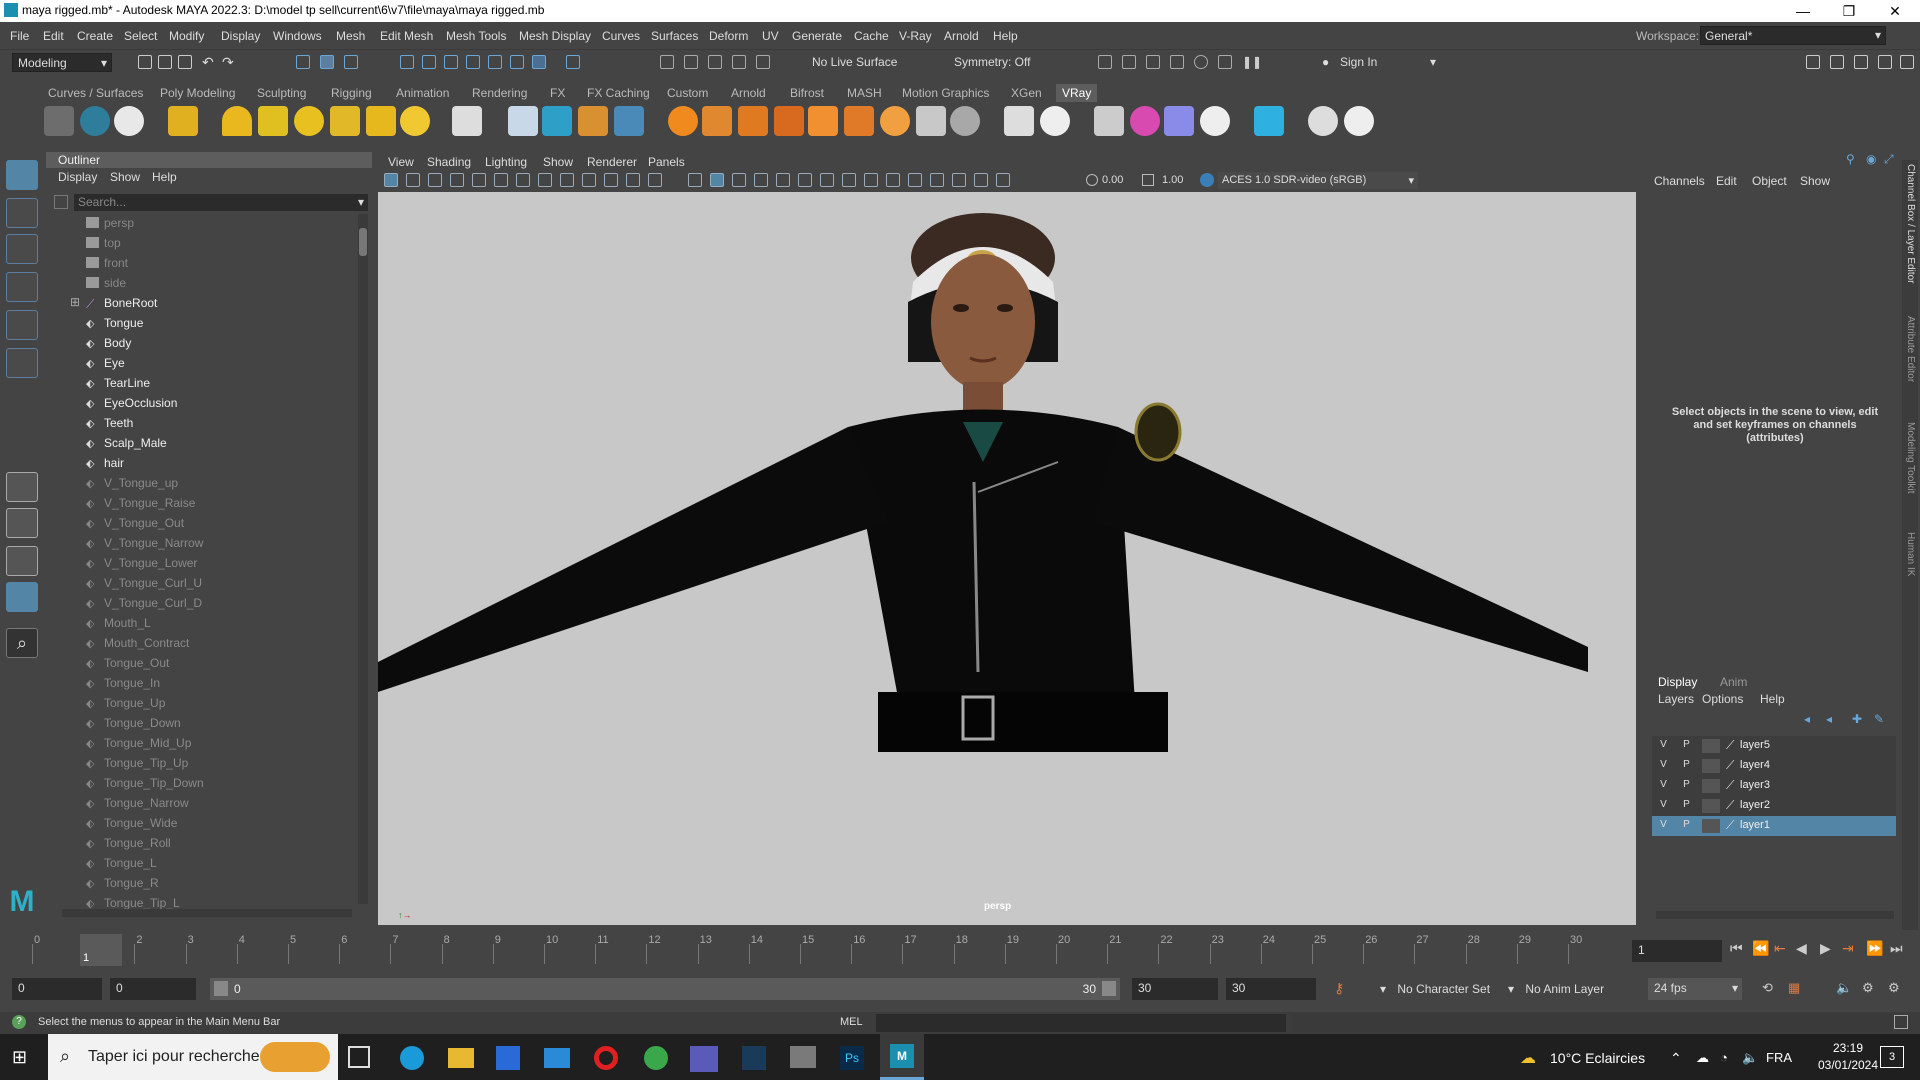  What do you see at coordinates (53, 36) in the screenshot?
I see `menu-edit: Edit` at bounding box center [53, 36].